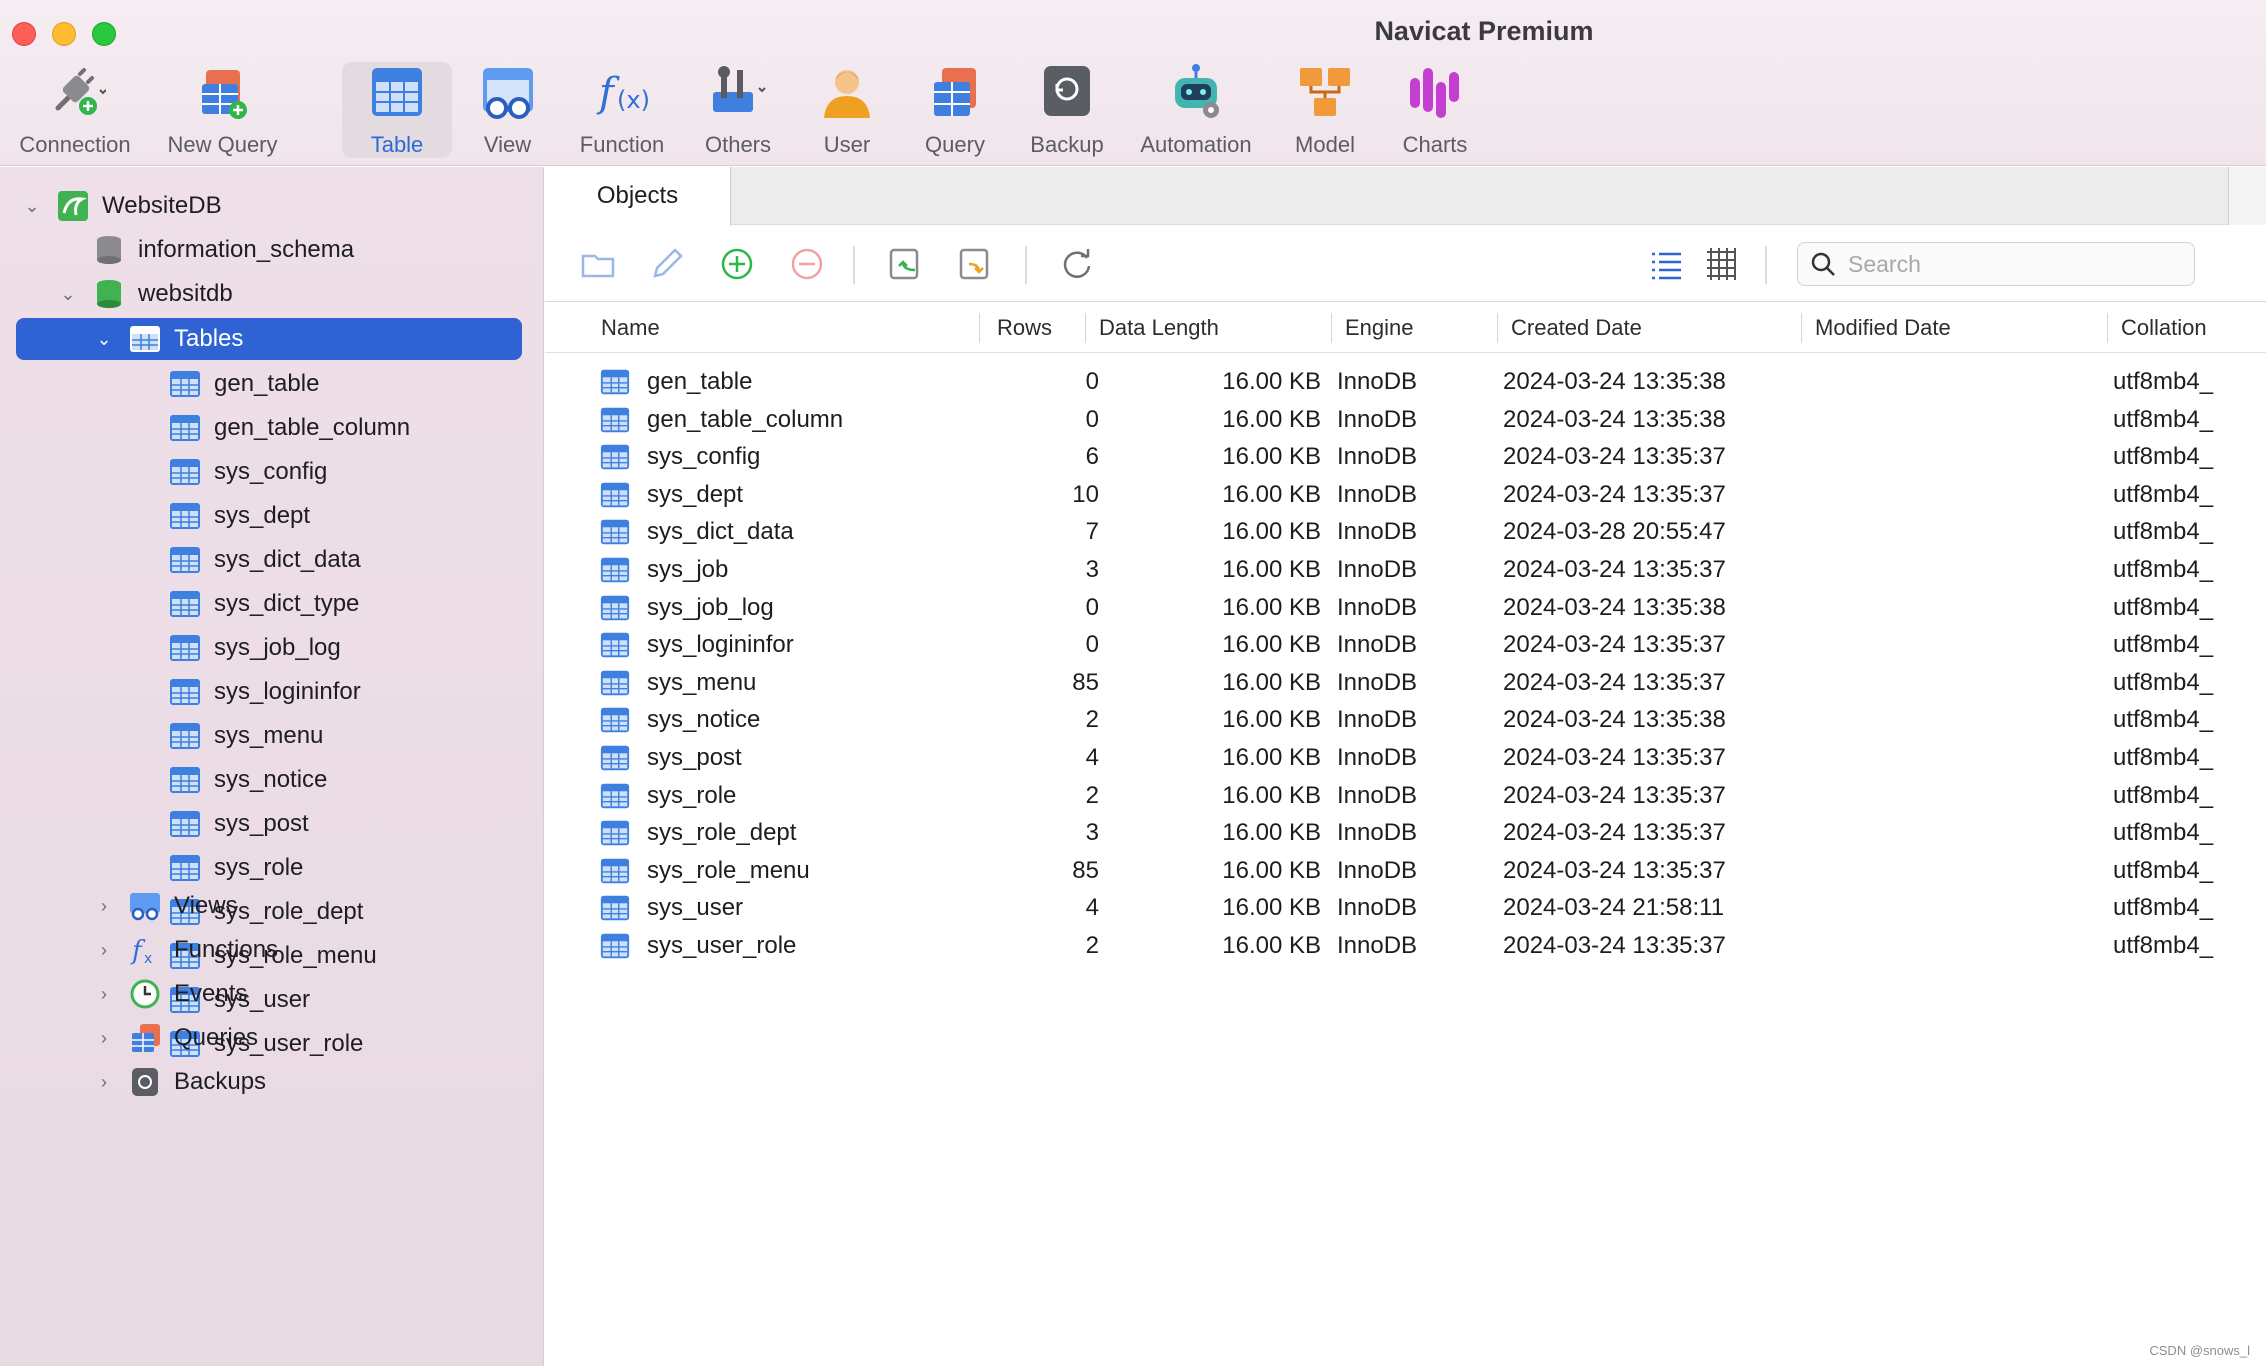 This screenshot has height=1366, width=2266. Describe the element at coordinates (247, 780) in the screenshot. I see `sidebar-table-item: sys_notice` at that location.